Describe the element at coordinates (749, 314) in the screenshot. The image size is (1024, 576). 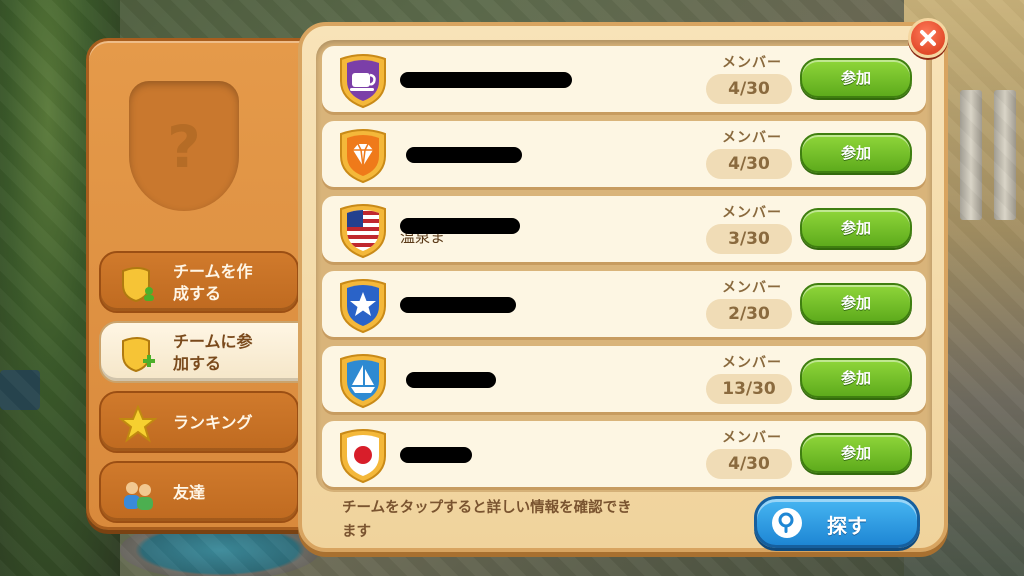
I see `member-count: 2/30` at that location.